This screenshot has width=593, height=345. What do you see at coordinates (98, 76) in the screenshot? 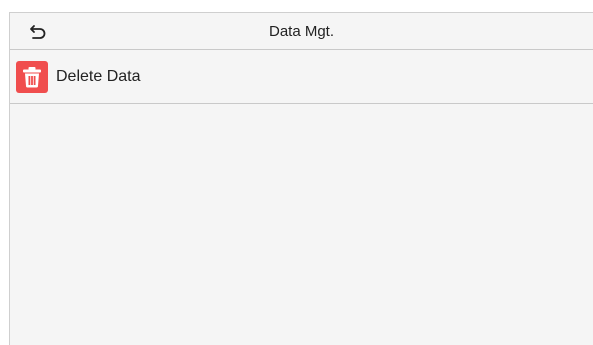
I see `menu-item-label: Delete Data` at bounding box center [98, 76].